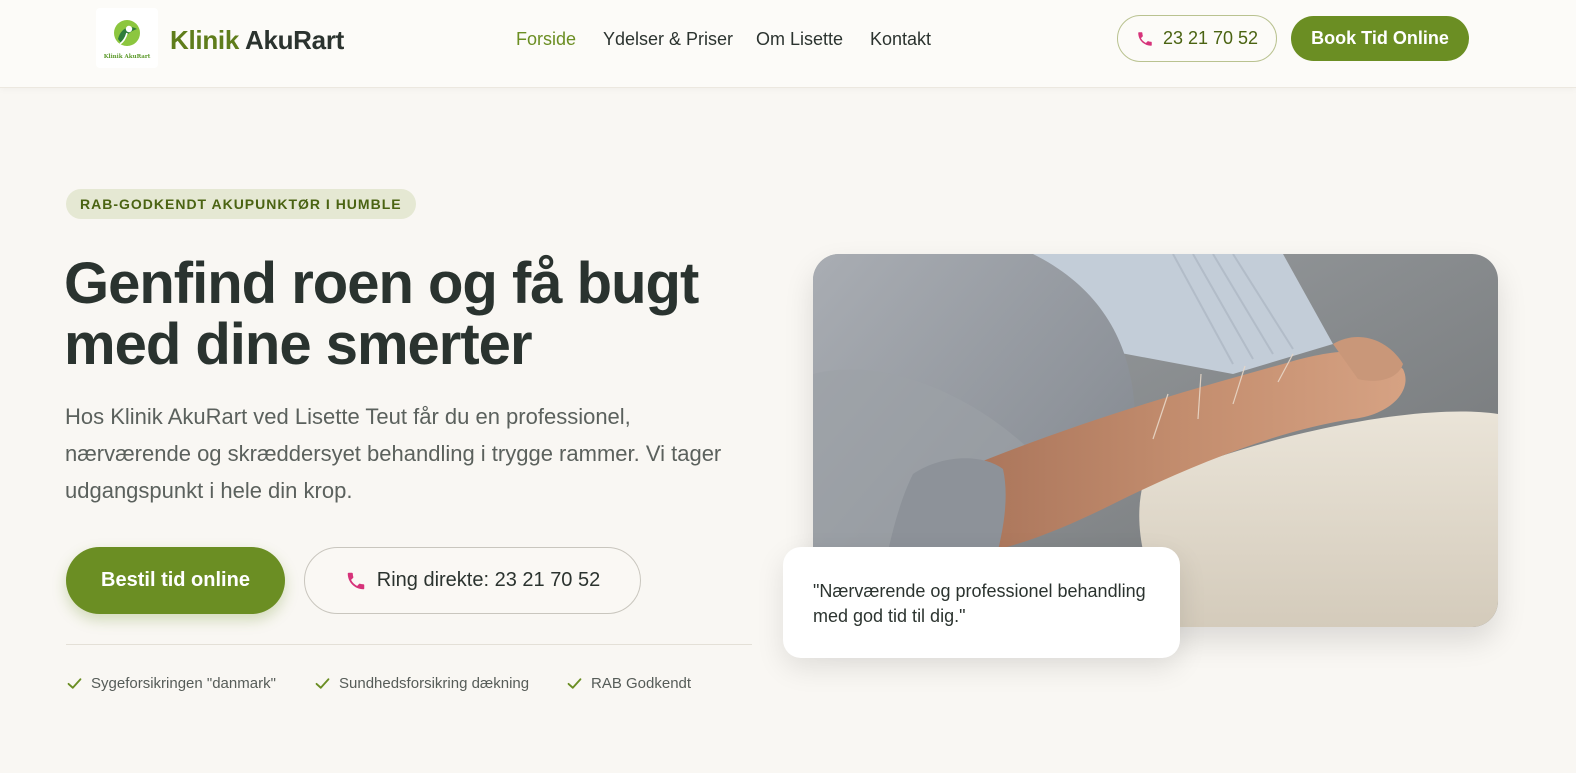 Image resolution: width=1576 pixels, height=773 pixels. I want to click on trust-item-sundhedsforsikring: Sundhedsforsikring dækning, so click(421, 683).